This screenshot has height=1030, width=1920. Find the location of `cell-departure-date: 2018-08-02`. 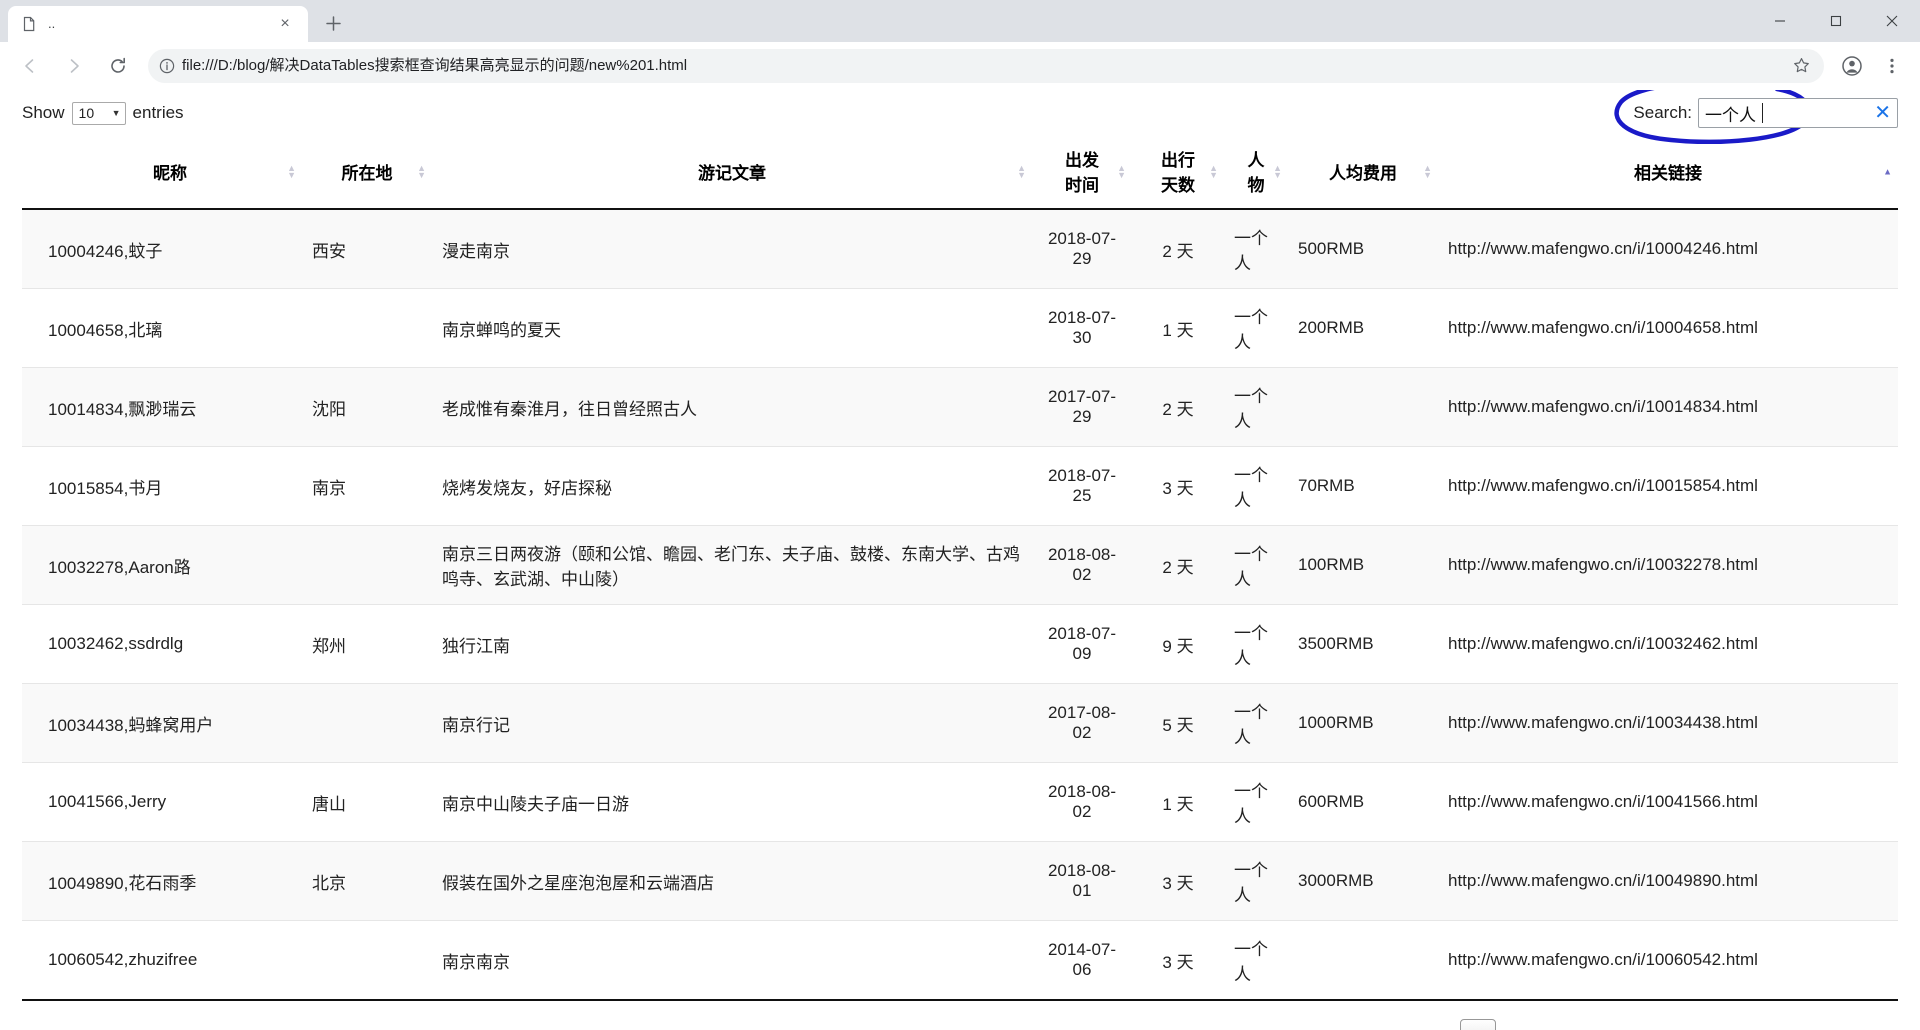

cell-departure-date: 2018-08-02 is located at coordinates (1082, 565).